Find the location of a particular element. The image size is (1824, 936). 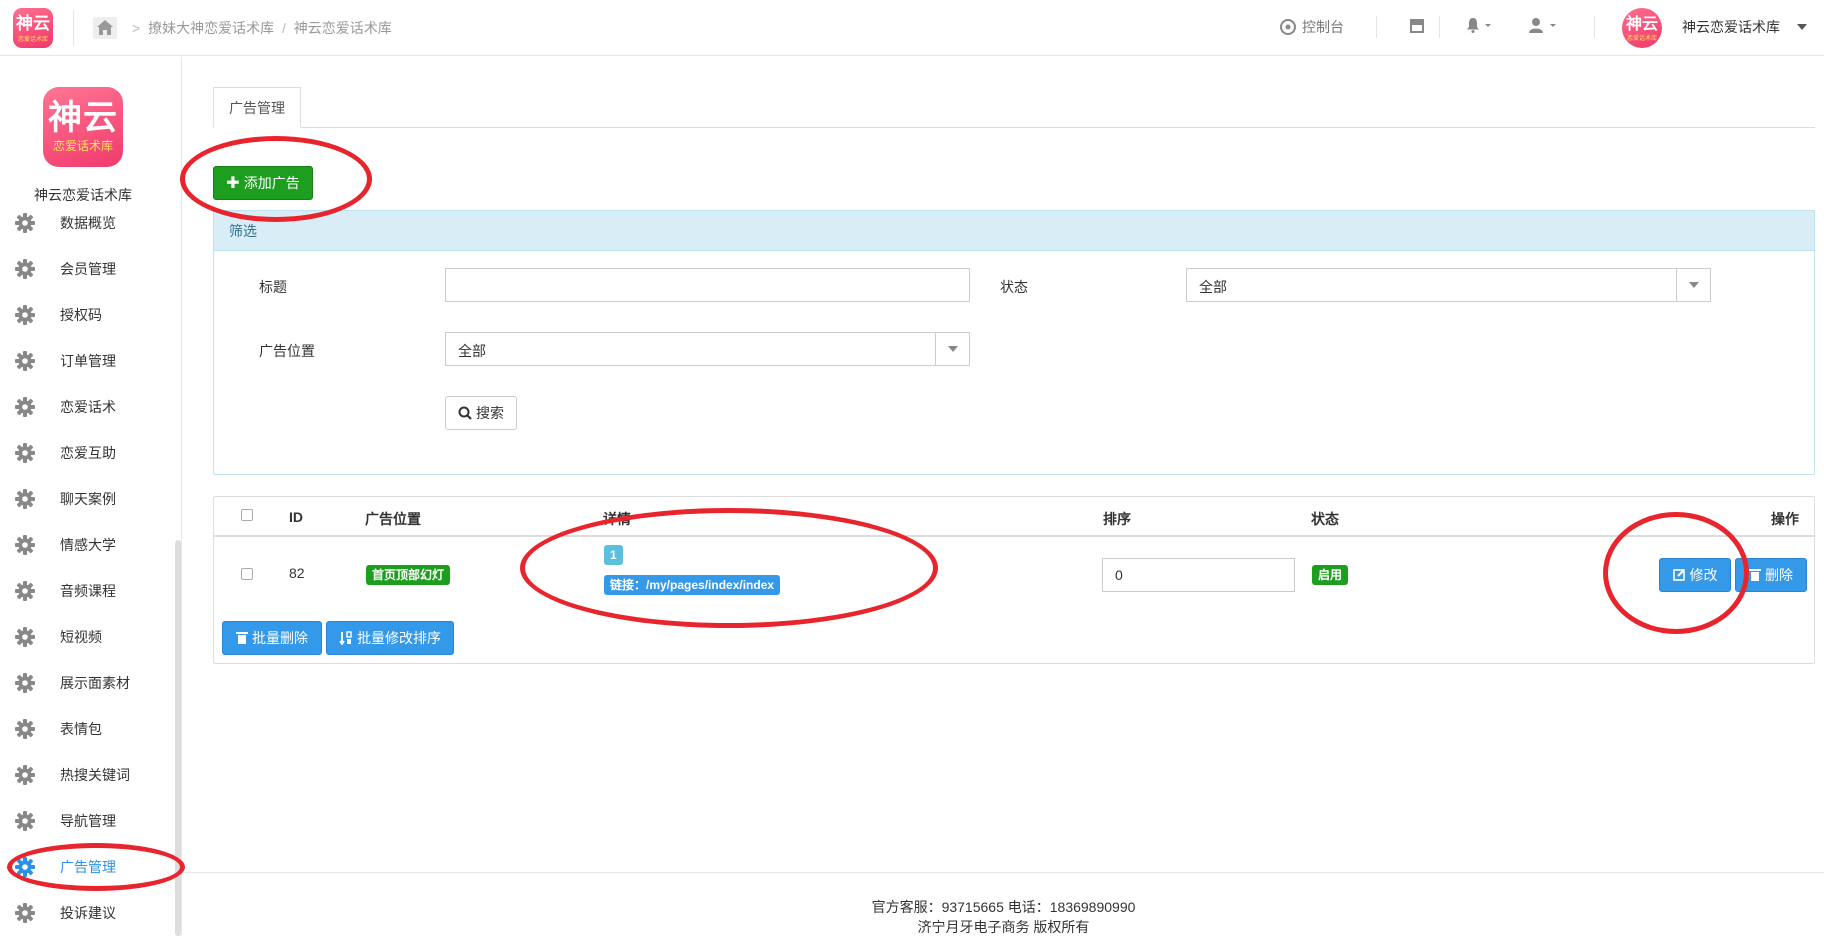

avatar: 神云 恋爱话术库 is located at coordinates (1642, 28).